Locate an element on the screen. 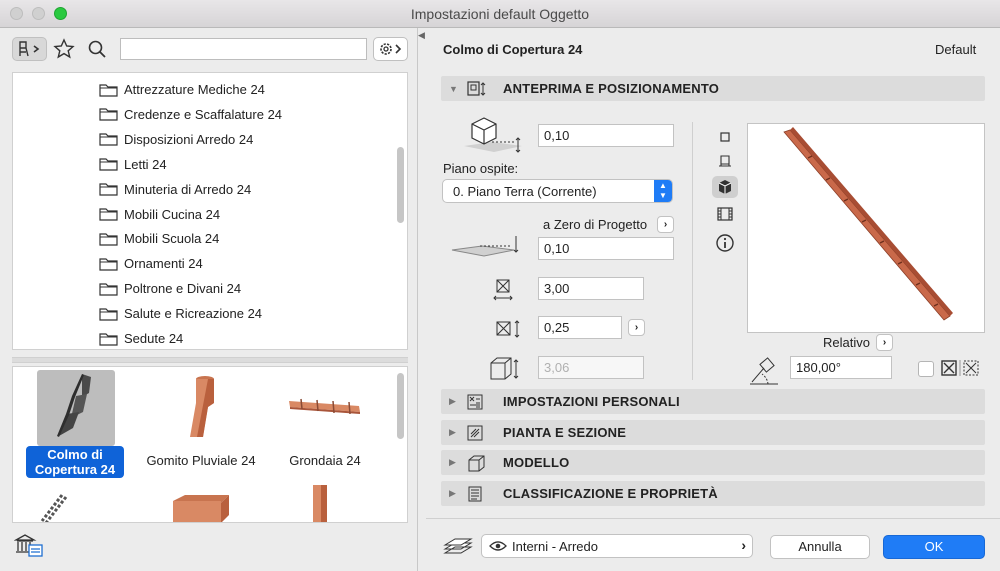 This screenshot has width=1000, height=571. roof-ridge-thumbnail-icon is located at coordinates (74, 405).